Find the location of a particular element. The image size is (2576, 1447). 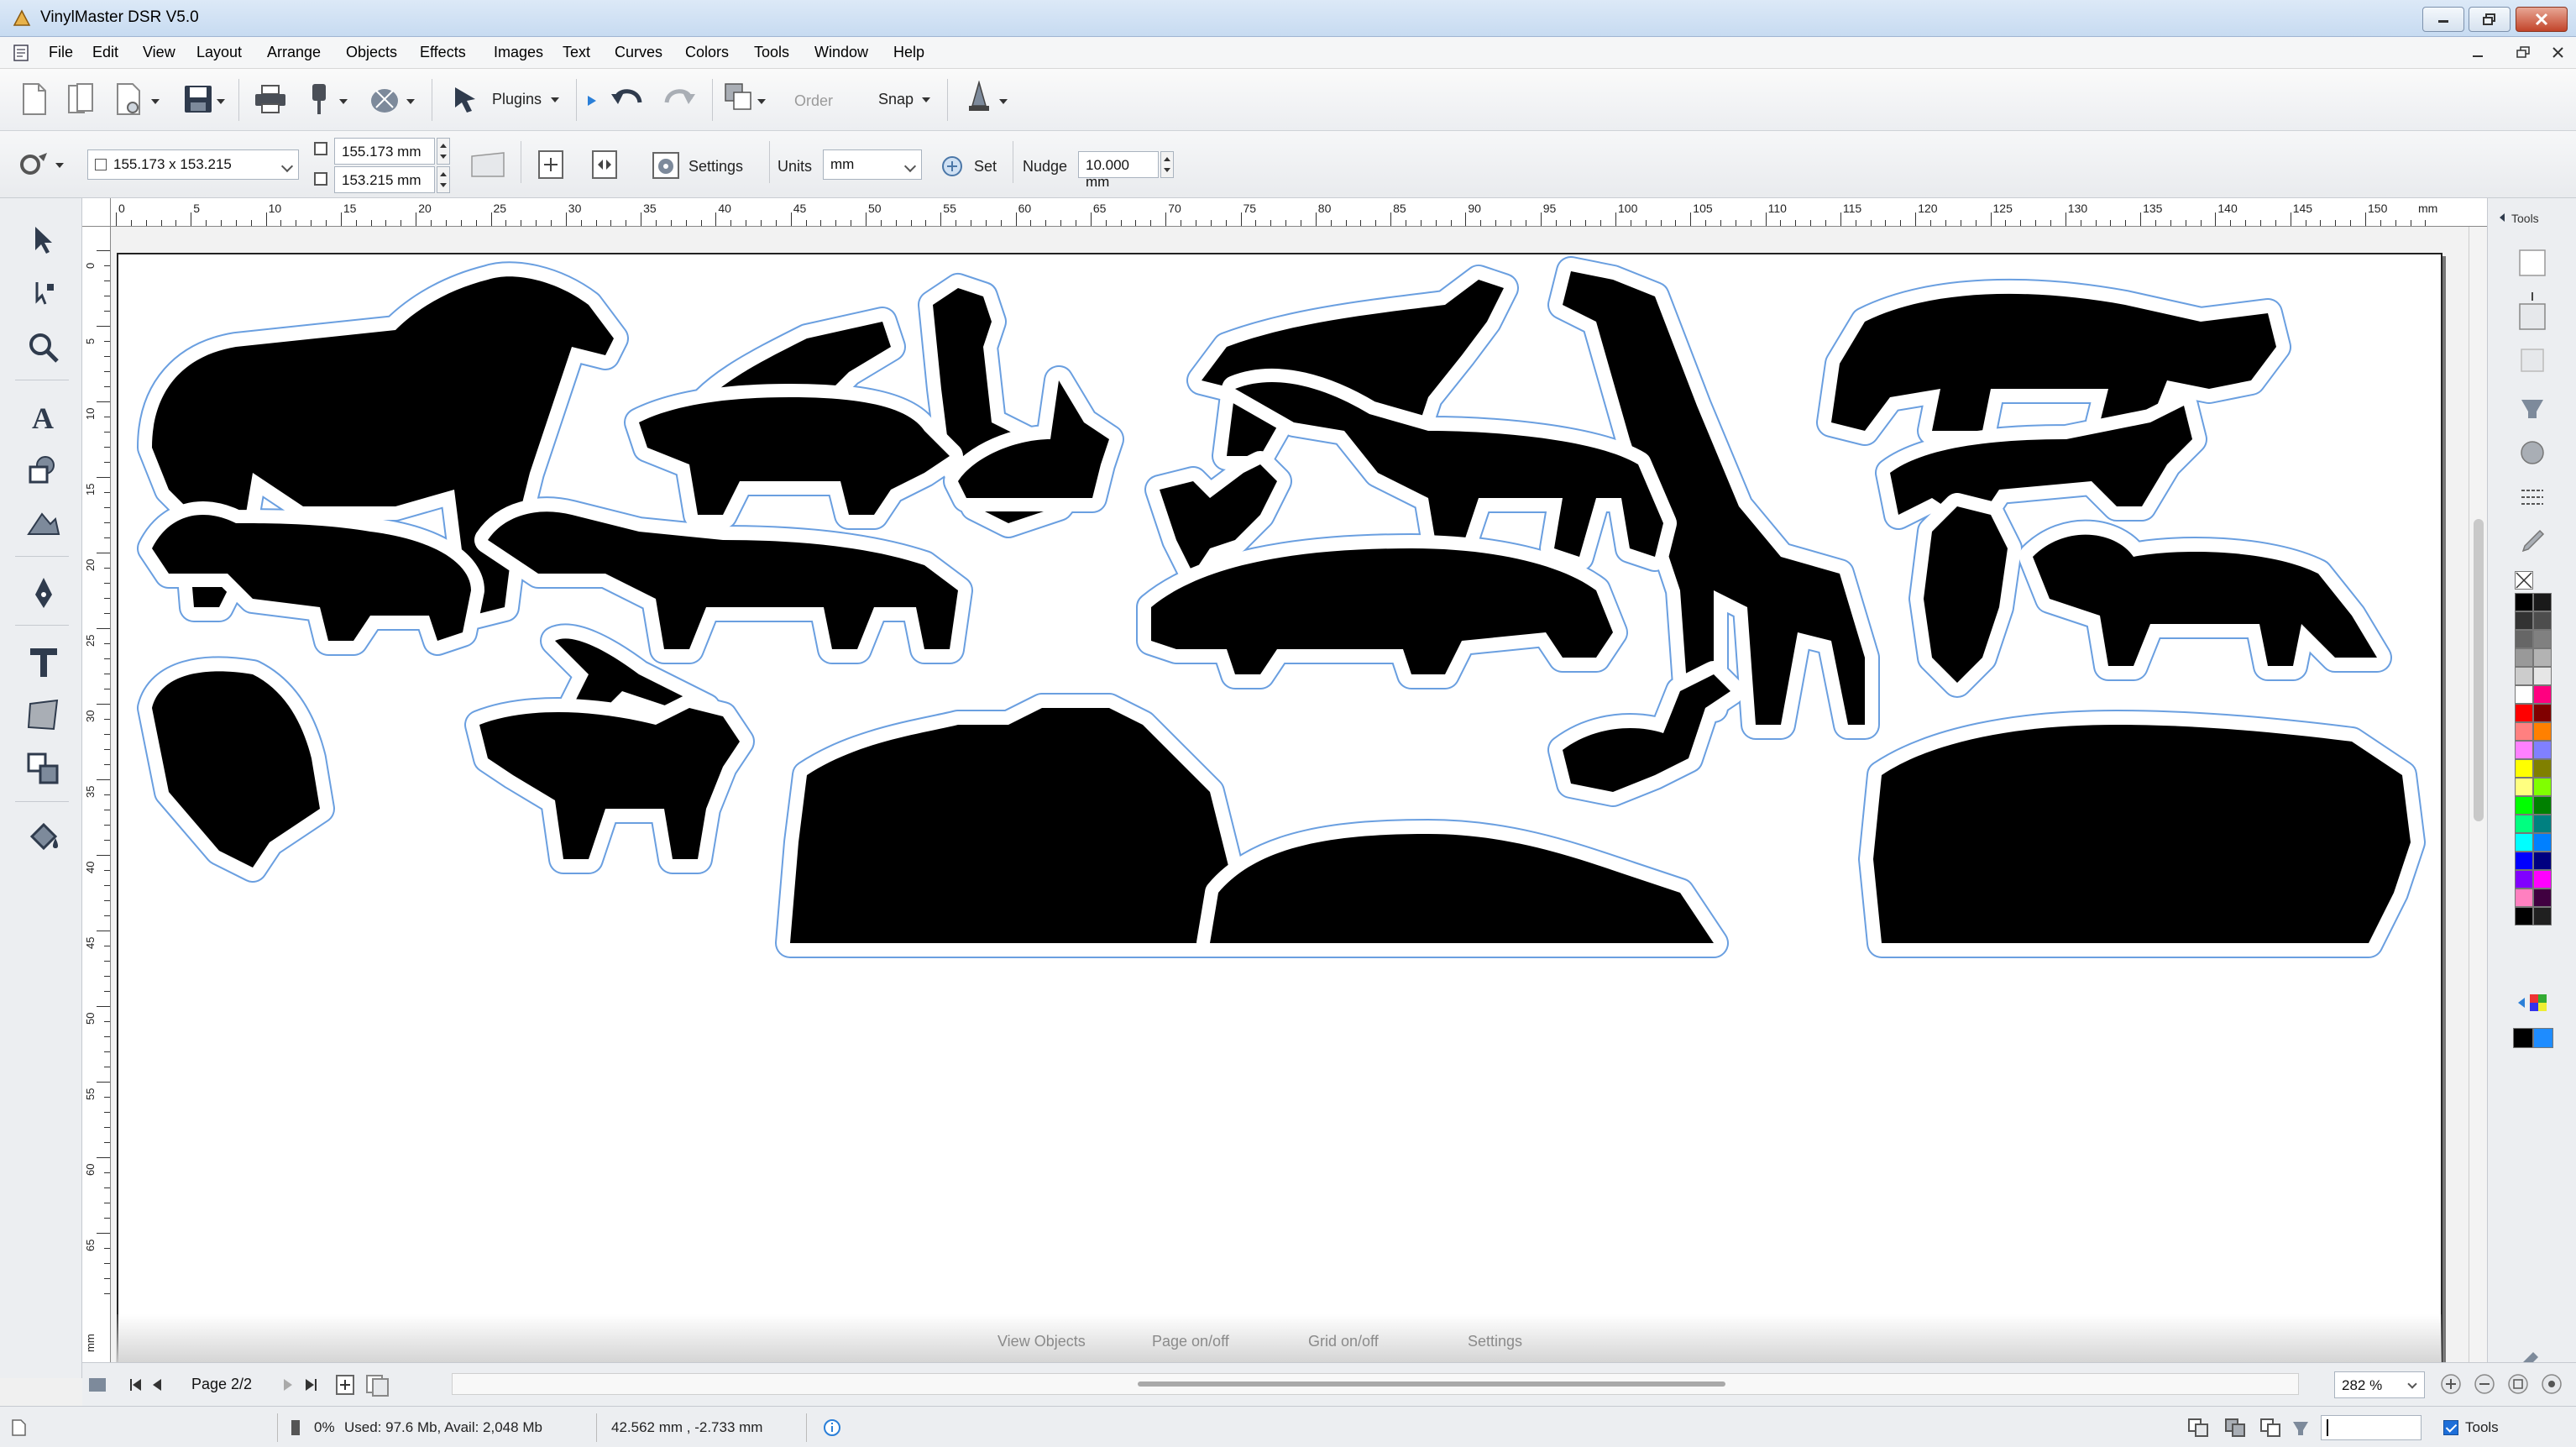

vertical-scrollbar is located at coordinates (2478, 794).